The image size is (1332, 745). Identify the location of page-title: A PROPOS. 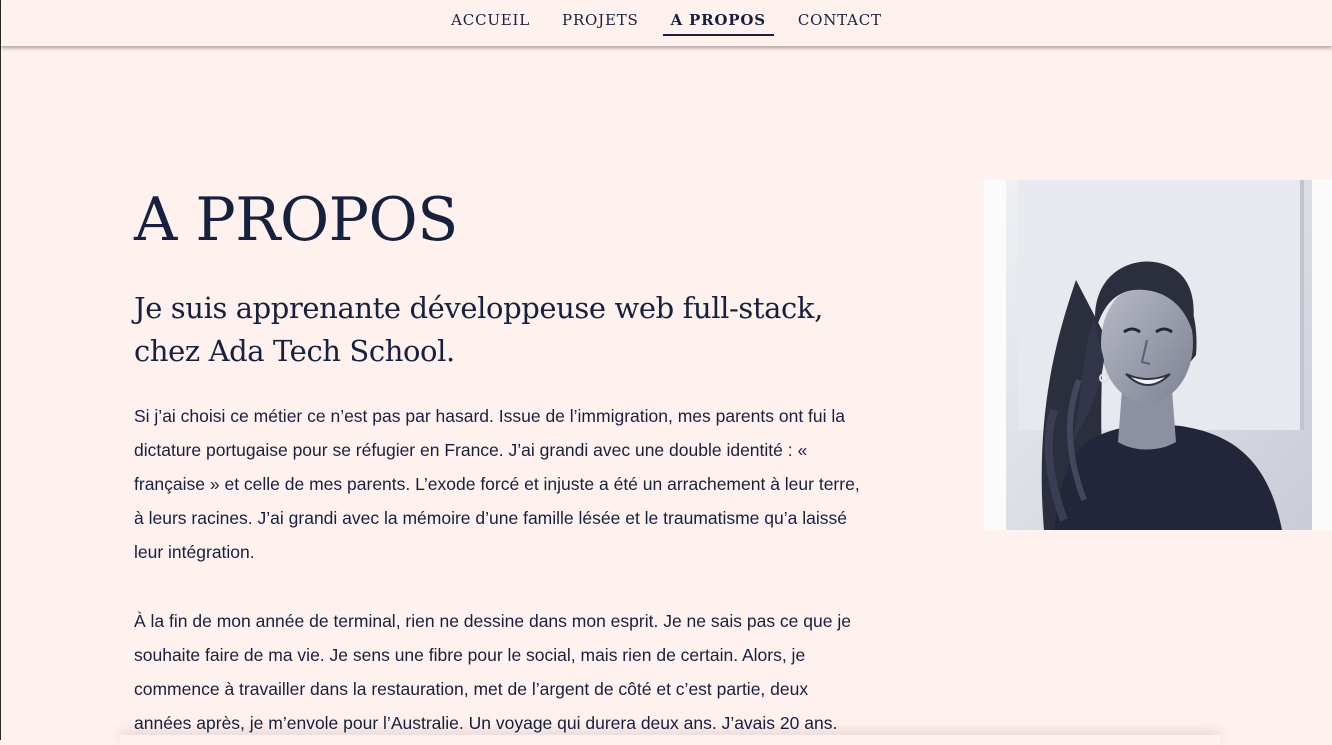
(296, 220).